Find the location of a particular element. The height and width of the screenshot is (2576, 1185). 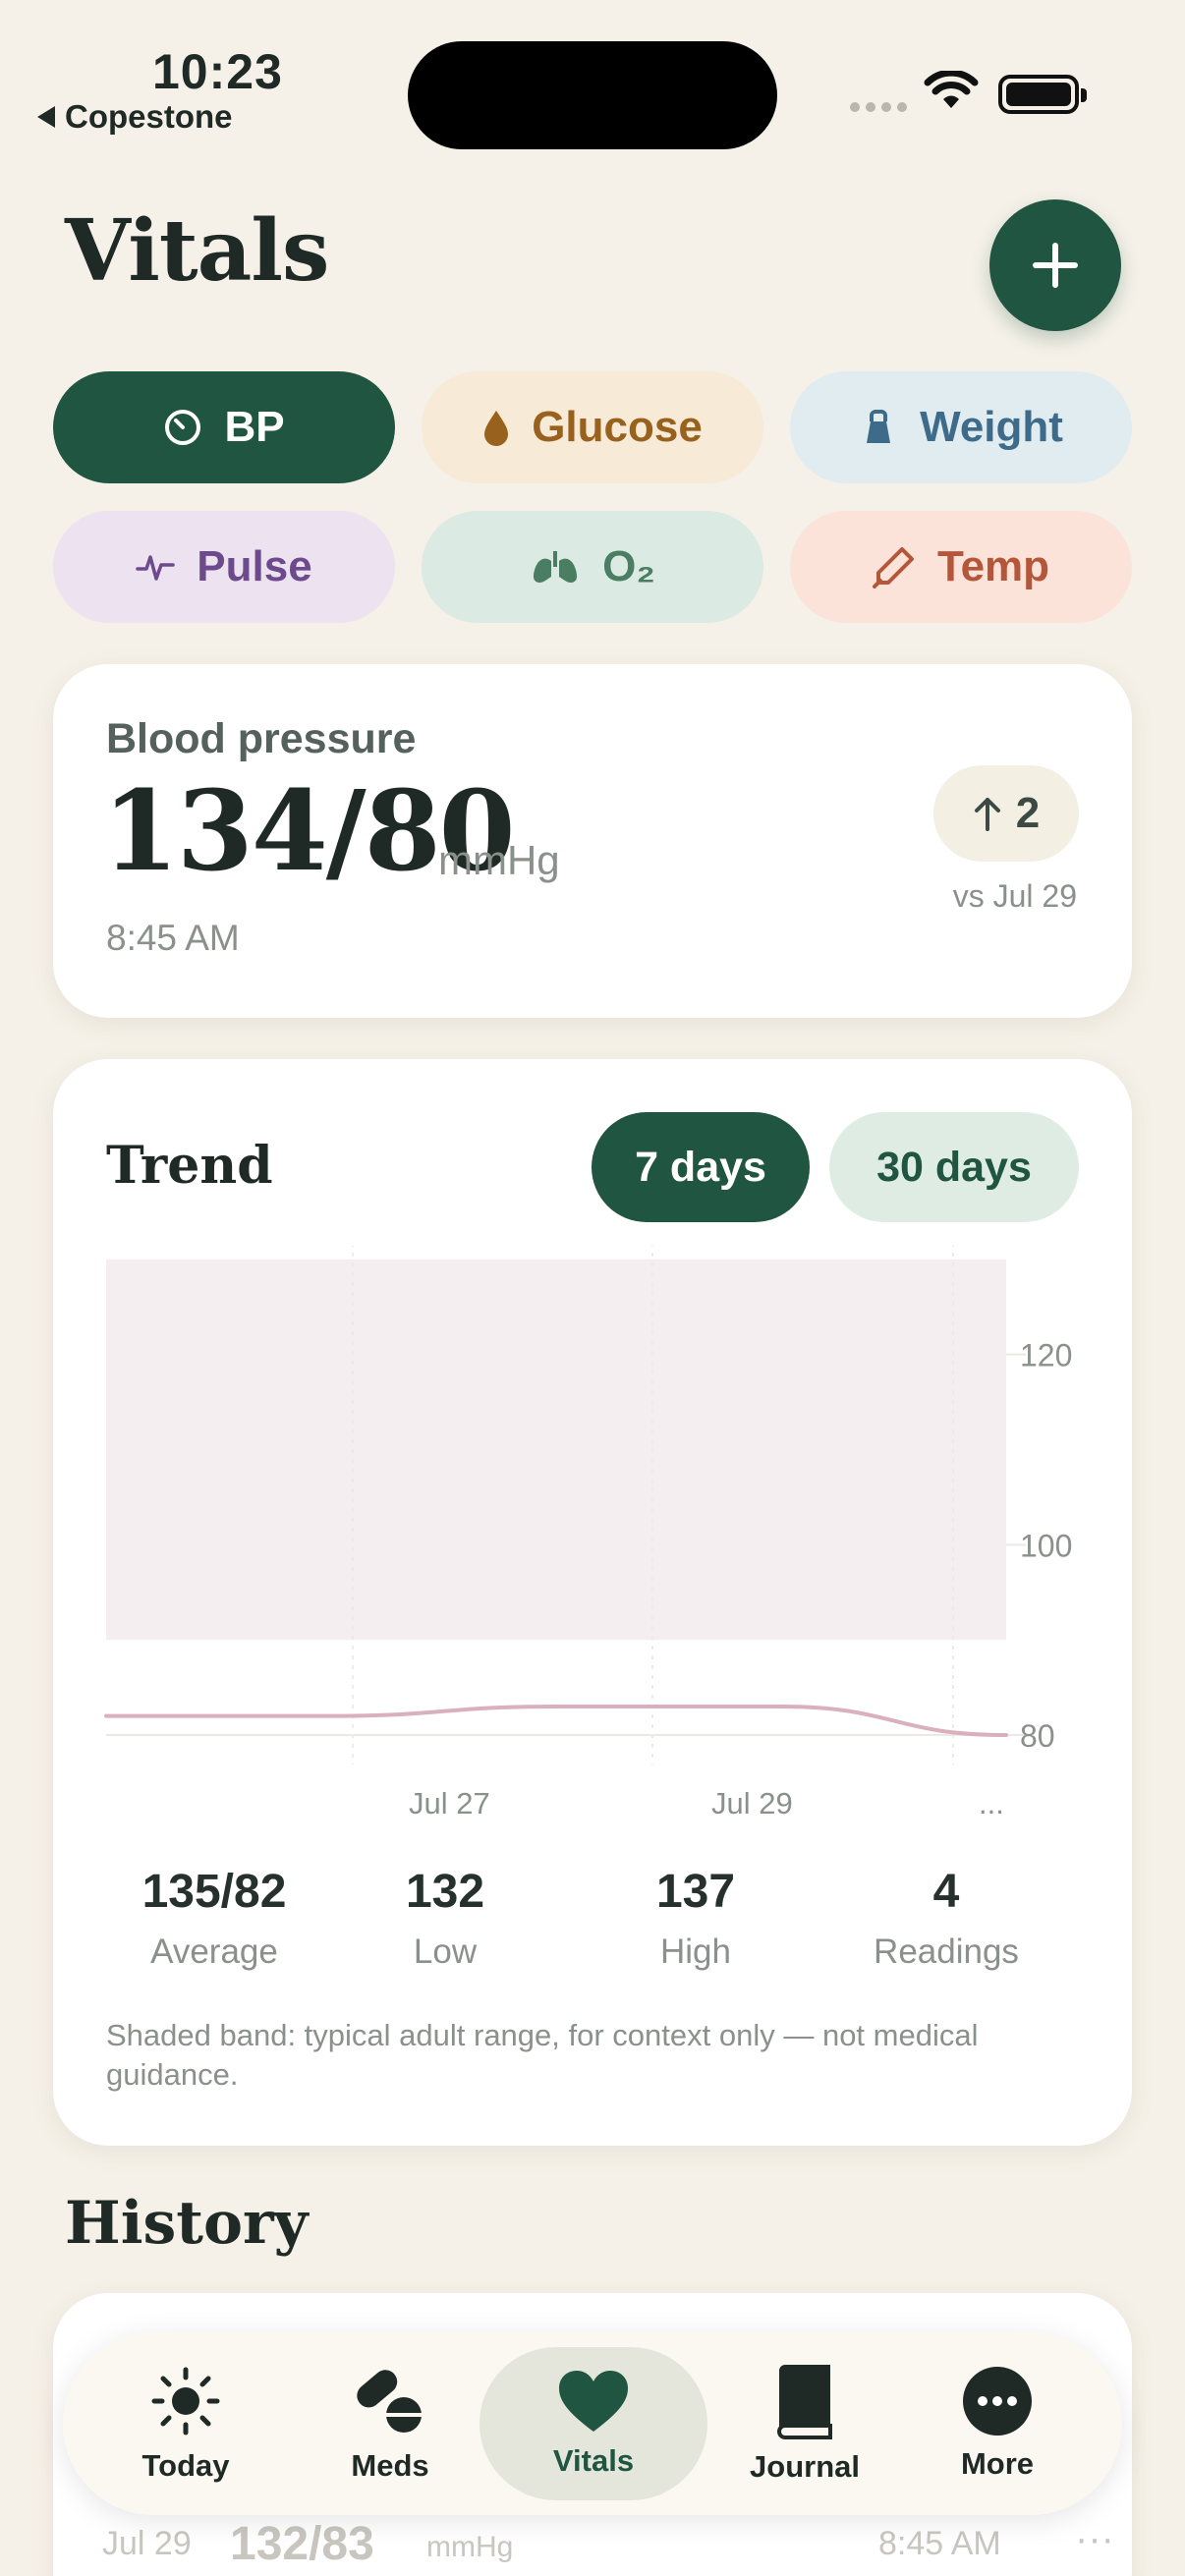

gauge-icon is located at coordinates (183, 427).